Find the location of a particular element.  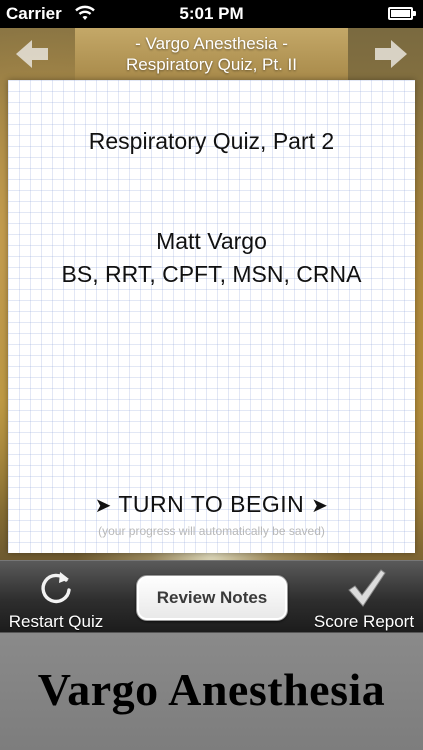

page-title-line2: Respiratory Quiz, Pt. II is located at coordinates (211, 64).